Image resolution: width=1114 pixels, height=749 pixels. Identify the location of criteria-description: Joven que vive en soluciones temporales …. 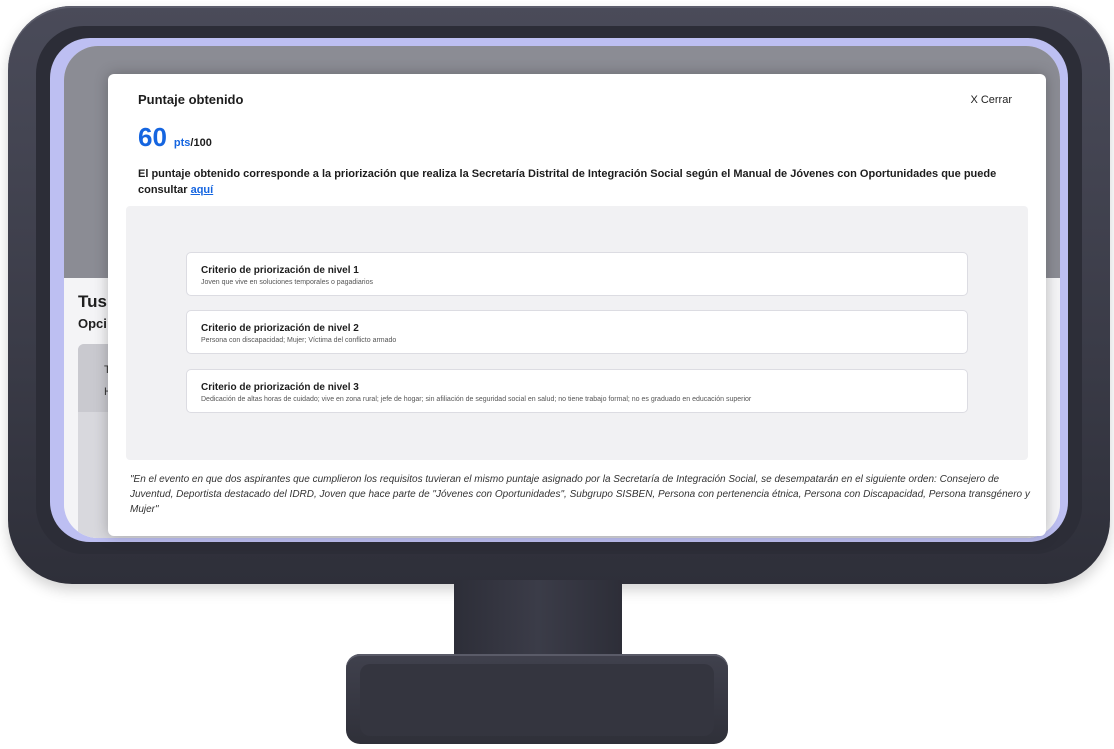
(287, 282).